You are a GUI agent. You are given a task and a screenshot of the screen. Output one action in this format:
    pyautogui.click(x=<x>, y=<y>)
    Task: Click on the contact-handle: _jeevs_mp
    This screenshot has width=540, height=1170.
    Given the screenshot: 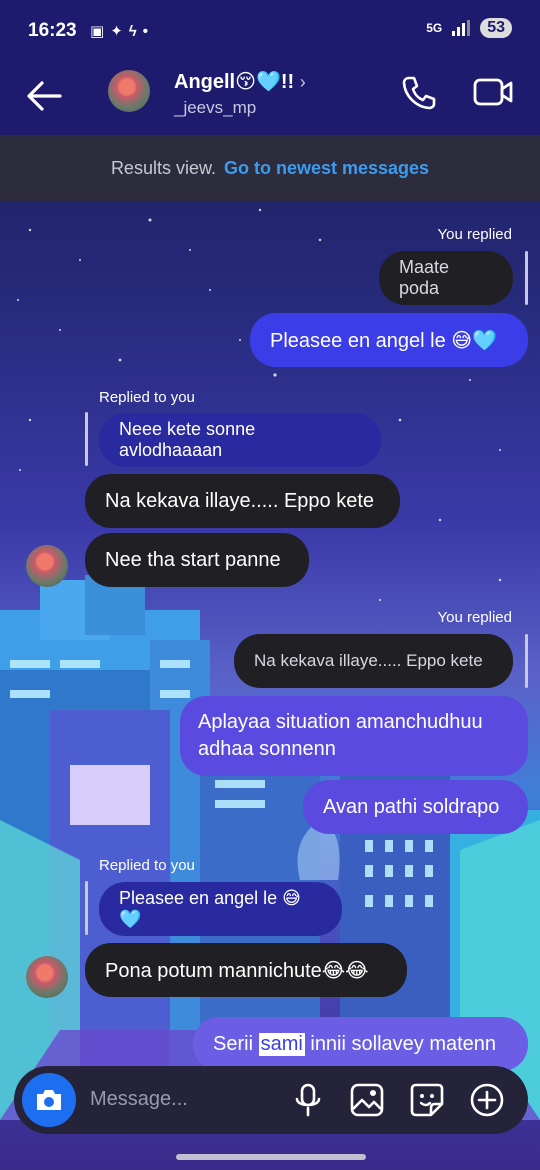 What is the action you would take?
    pyautogui.click(x=215, y=107)
    